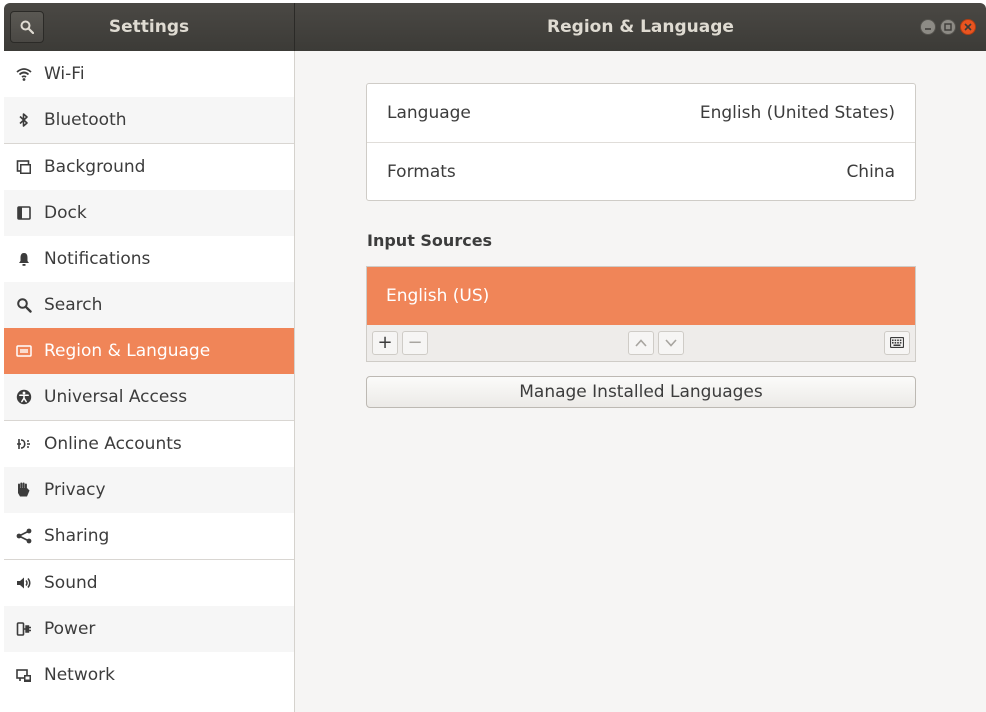 The image size is (986, 712). What do you see at coordinates (23, 120) in the screenshot?
I see `bluetooth-icon` at bounding box center [23, 120].